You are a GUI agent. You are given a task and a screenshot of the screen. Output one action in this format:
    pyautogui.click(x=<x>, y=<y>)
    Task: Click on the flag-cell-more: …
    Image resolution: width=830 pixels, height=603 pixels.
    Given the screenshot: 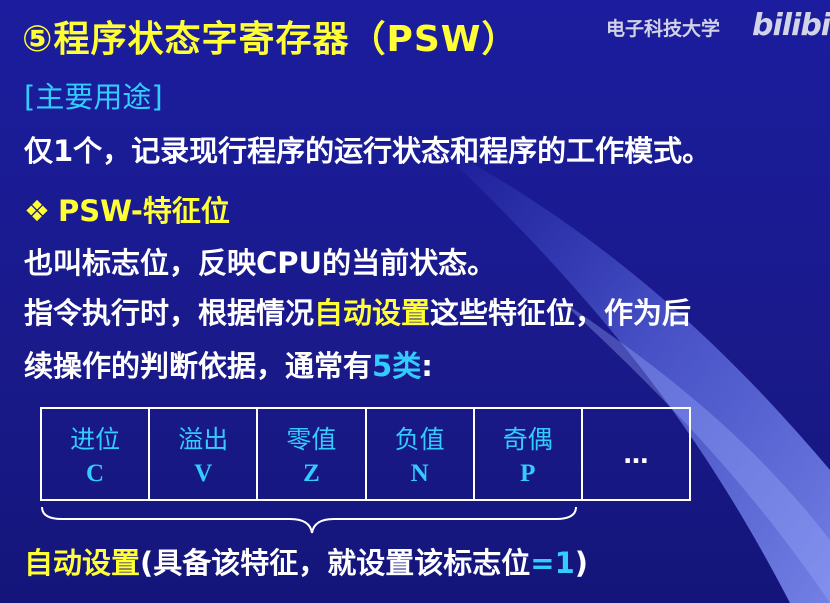 What is the action you would take?
    pyautogui.click(x=636, y=454)
    